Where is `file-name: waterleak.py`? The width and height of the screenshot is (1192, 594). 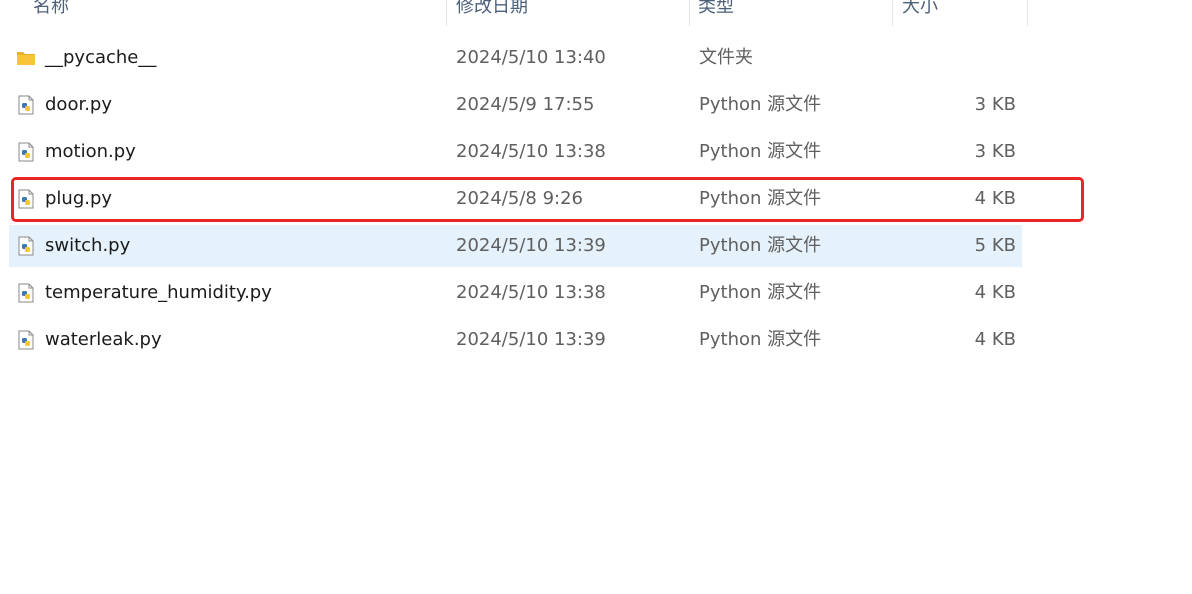
file-name: waterleak.py is located at coordinates (103, 339).